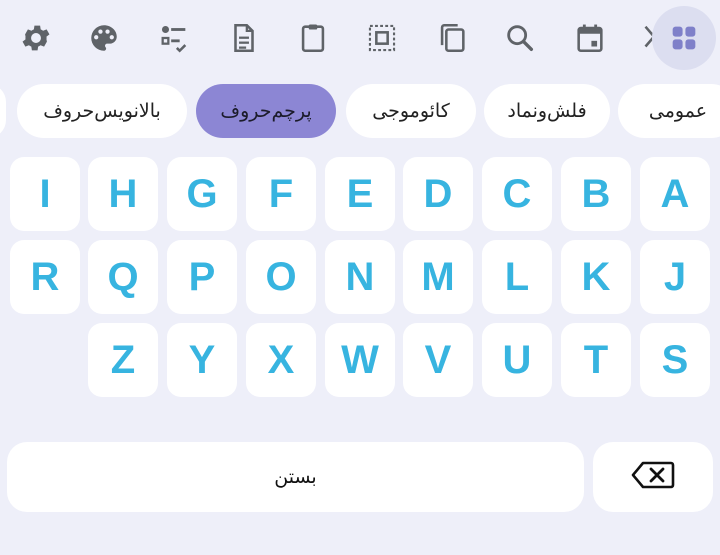  Describe the element at coordinates (360, 360) in the screenshot. I see `key-w: W` at that location.